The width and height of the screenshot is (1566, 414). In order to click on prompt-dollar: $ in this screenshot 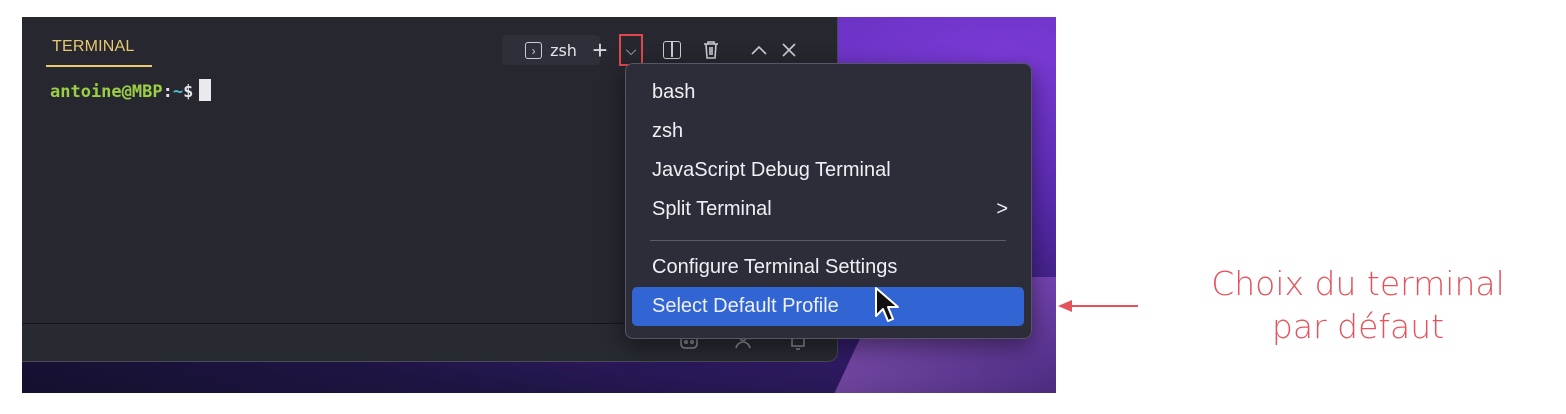, I will do `click(188, 92)`.